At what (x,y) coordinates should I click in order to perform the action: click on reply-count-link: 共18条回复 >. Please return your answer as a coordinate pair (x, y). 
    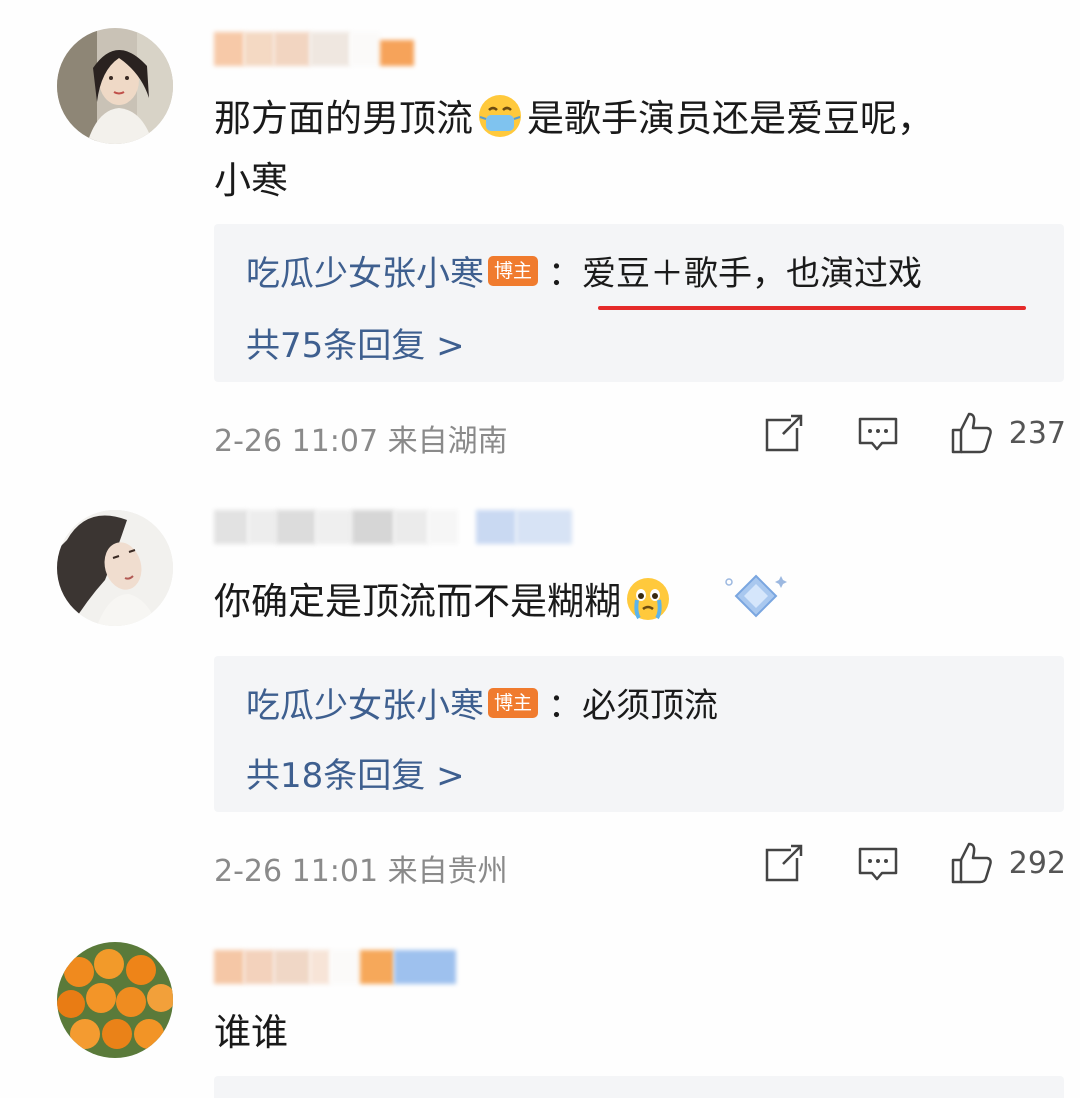
    Looking at the image, I should click on (355, 772).